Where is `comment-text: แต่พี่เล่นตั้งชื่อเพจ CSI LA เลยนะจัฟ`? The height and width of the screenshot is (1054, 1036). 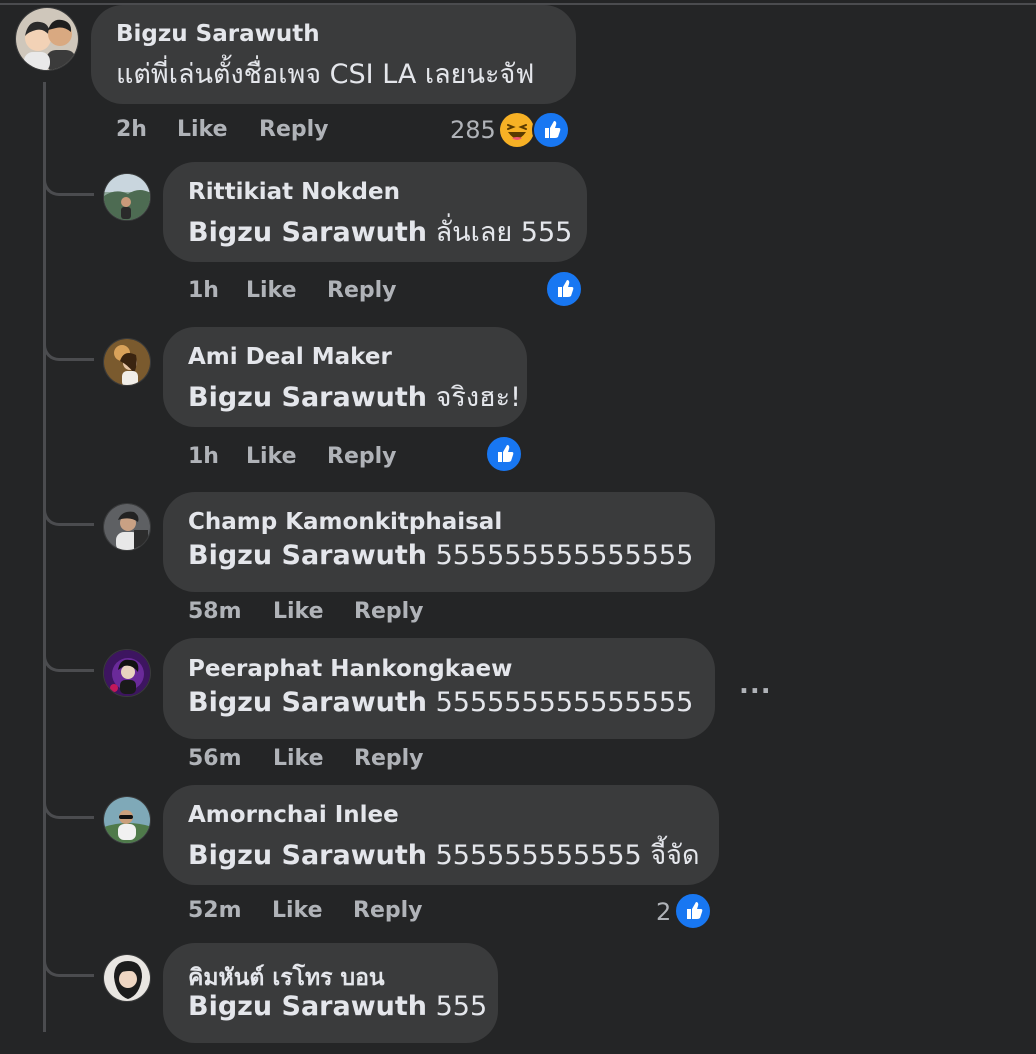 comment-text: แต่พี่เล่นตั้งชื่อเพจ CSI LA เลยนะจัฟ is located at coordinates (325, 74).